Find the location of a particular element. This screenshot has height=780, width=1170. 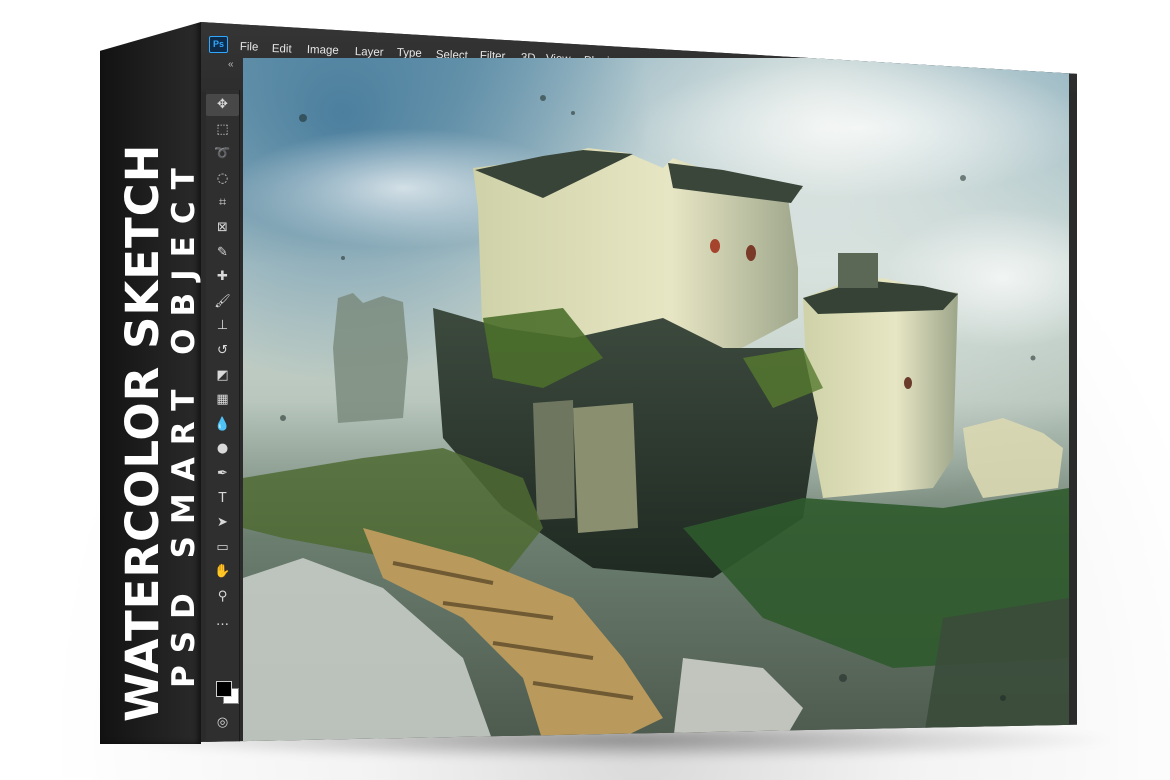

path-selection-icon: ➤ is located at coordinates (222, 523).